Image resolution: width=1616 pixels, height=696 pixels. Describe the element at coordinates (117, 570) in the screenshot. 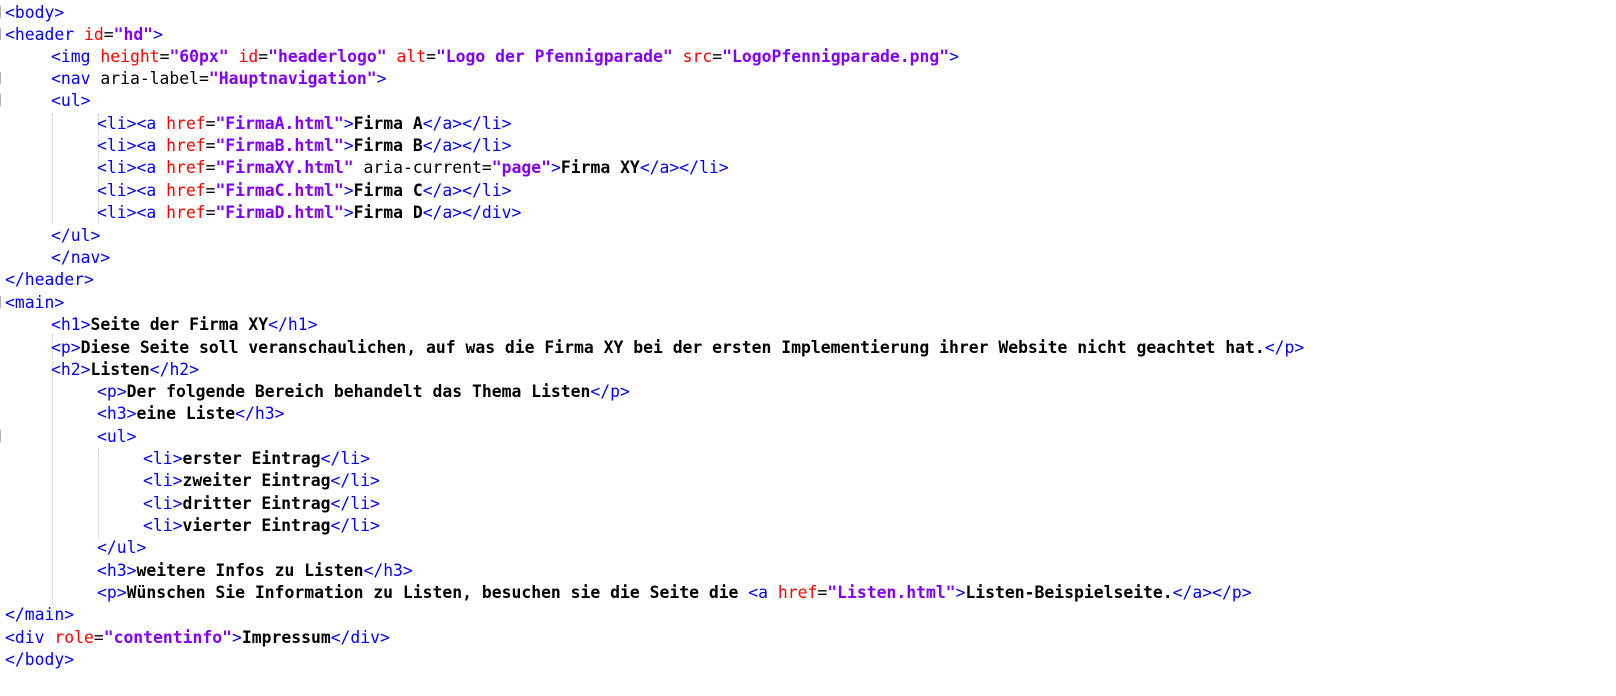

I see `tag-token: <h3>` at that location.